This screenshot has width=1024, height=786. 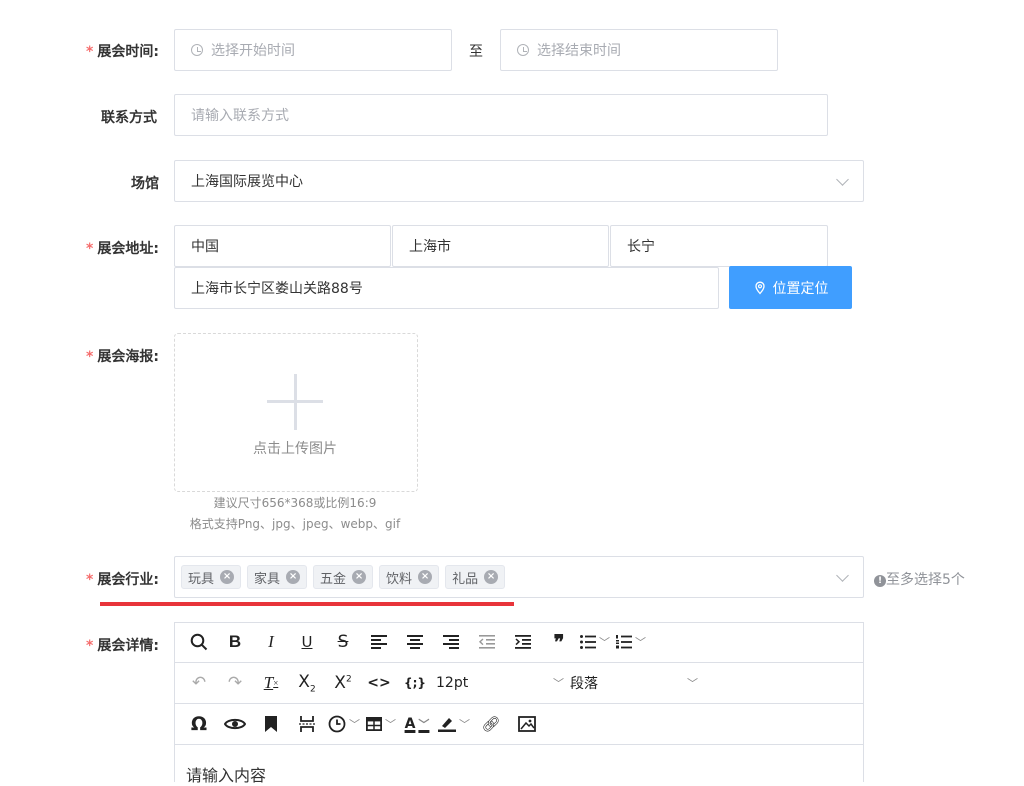 I want to click on industry-tag: 饮料 ×, so click(x=409, y=577).